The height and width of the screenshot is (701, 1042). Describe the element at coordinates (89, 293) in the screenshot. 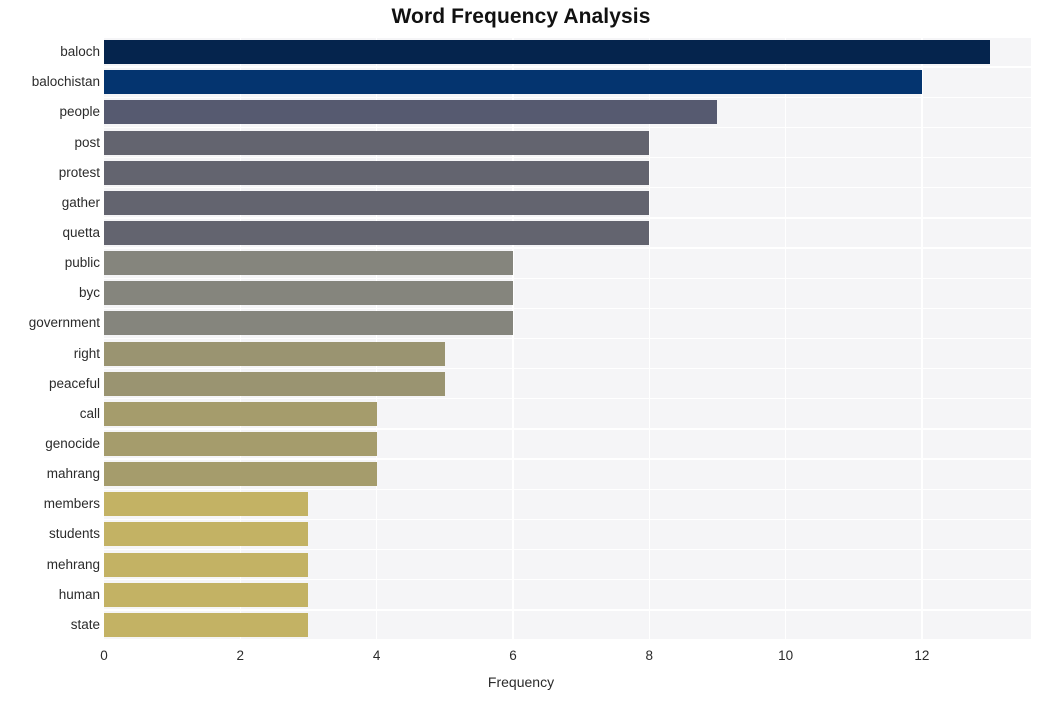

I see `y-tick-label-byc: byc` at that location.